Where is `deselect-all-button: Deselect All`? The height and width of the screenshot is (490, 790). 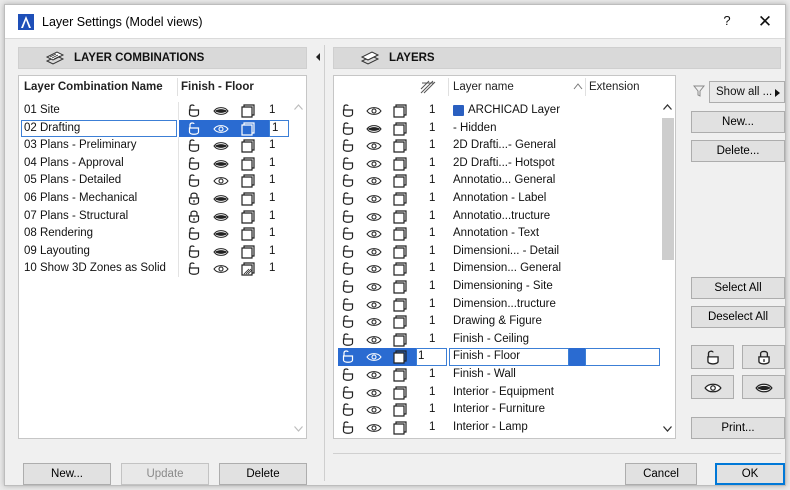 deselect-all-button: Deselect All is located at coordinates (738, 317).